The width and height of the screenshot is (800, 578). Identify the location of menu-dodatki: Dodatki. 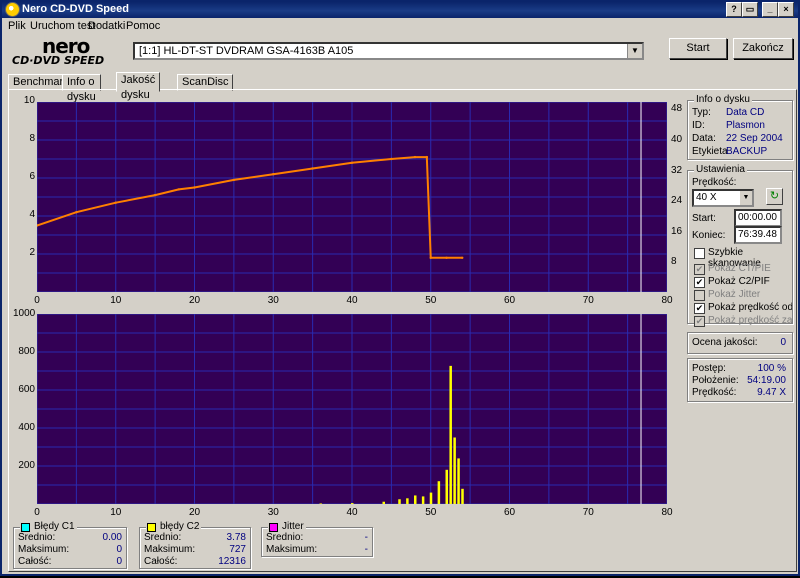
(106, 26).